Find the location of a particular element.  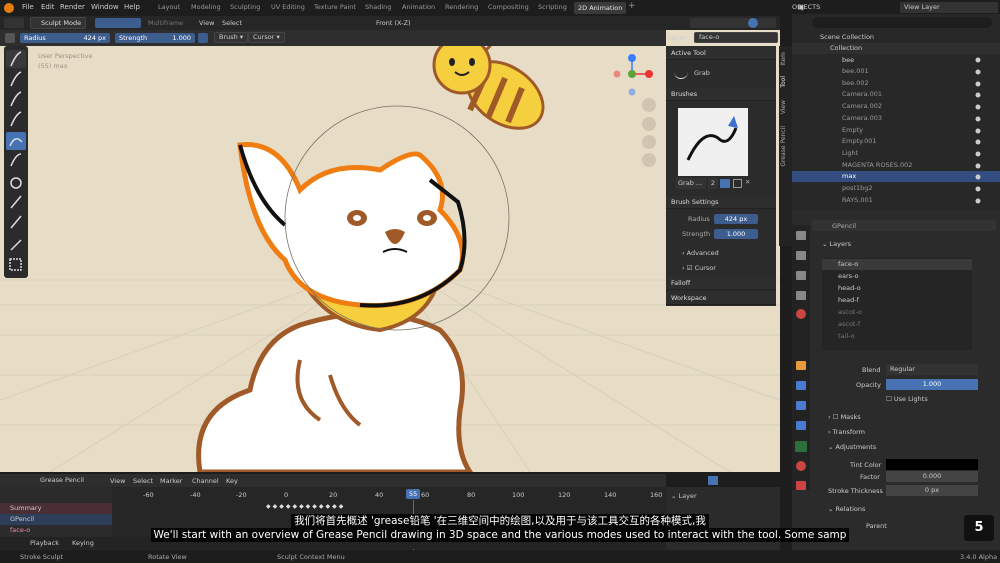

select-mode-icons is located at coordinates (118, 23).